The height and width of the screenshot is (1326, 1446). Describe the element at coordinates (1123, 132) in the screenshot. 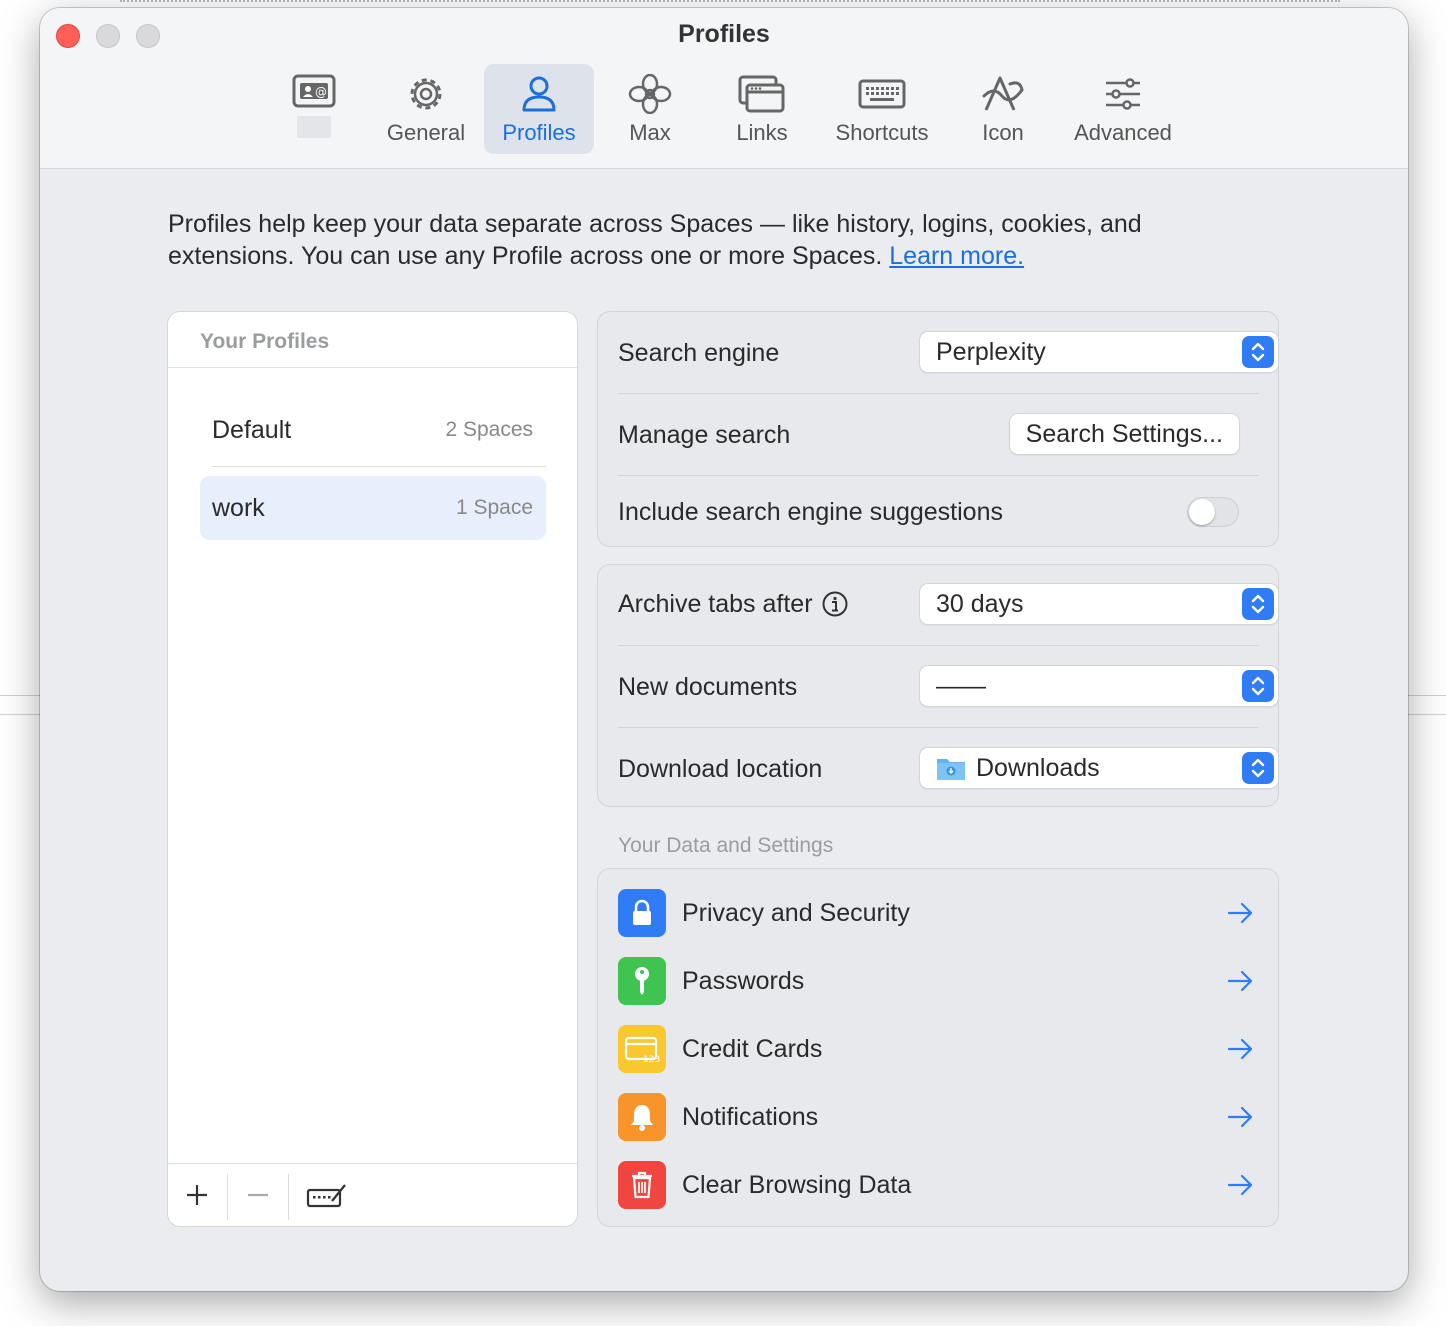

I see `tab-label: Advanced` at that location.